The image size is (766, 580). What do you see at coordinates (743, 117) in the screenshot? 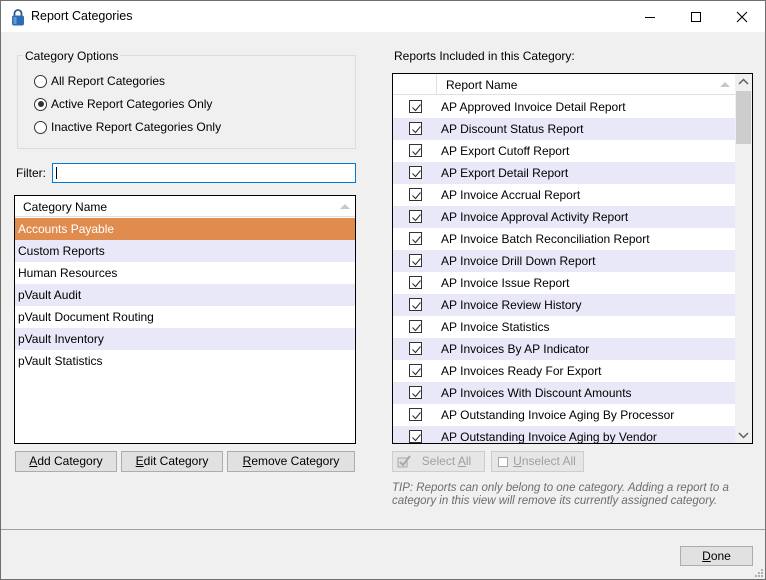
I see `scrollbar-thumb` at bounding box center [743, 117].